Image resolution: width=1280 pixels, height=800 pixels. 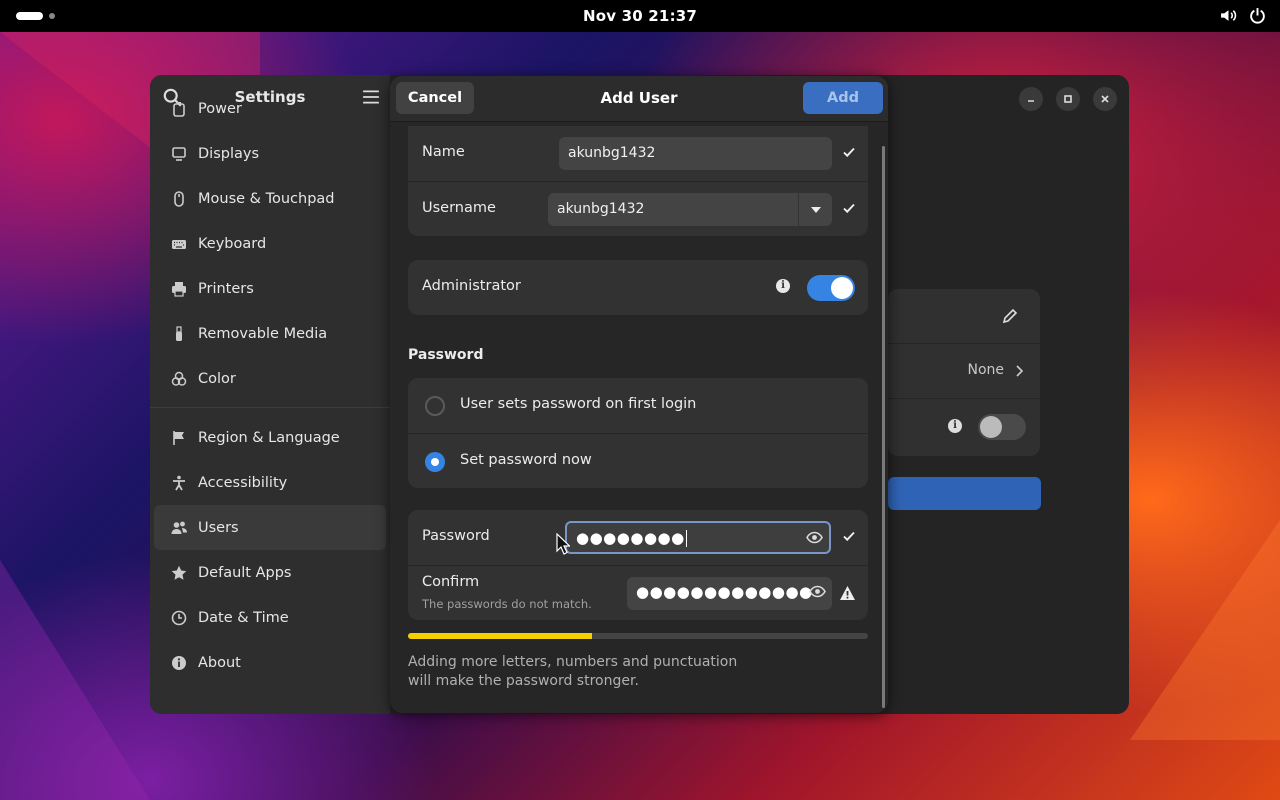 What do you see at coordinates (435, 462) in the screenshot?
I see `radio-button-selected` at bounding box center [435, 462].